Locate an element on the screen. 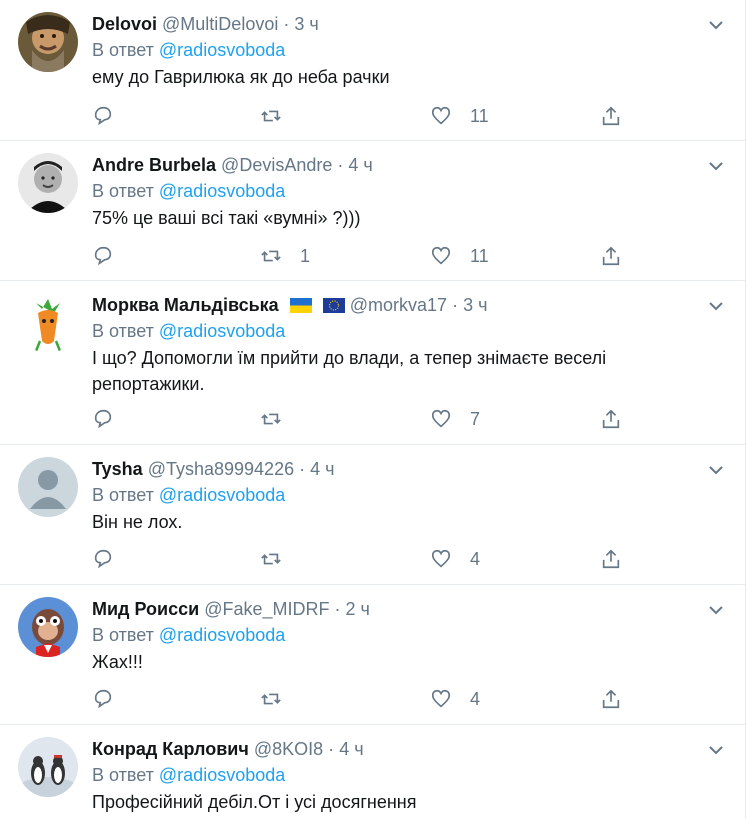 The width and height of the screenshot is (748, 819). like-count: 7 is located at coordinates (475, 418).